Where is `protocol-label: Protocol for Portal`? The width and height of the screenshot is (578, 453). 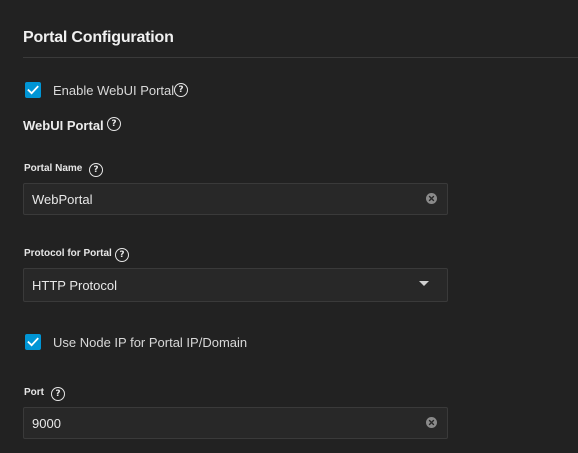
protocol-label: Protocol for Portal is located at coordinates (68, 253).